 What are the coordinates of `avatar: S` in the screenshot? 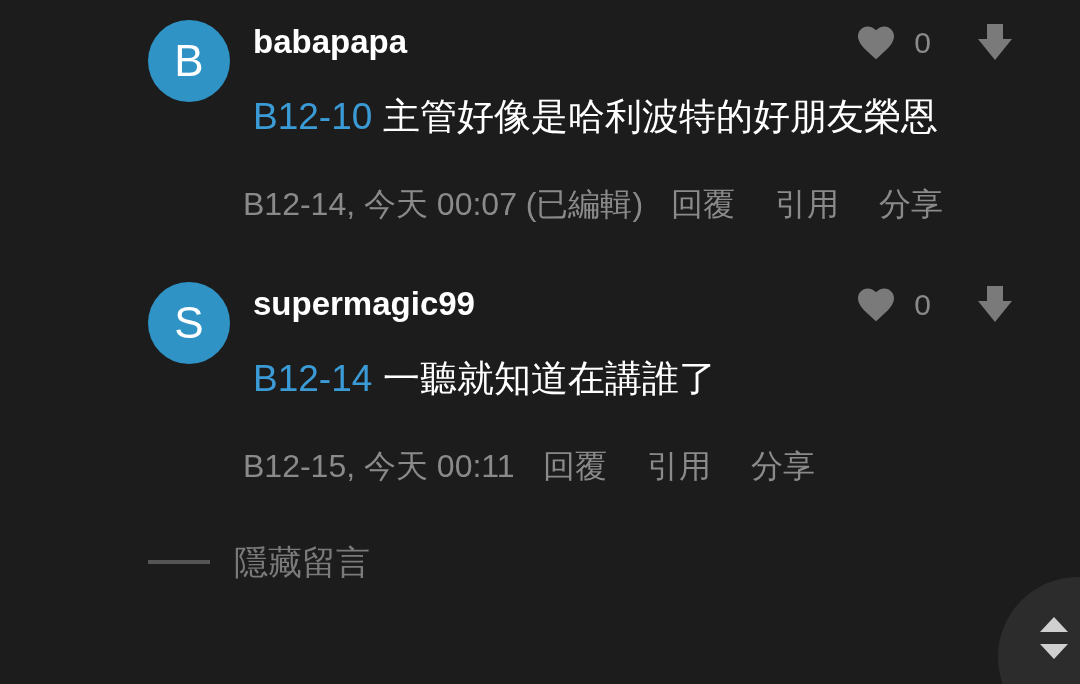 It's located at (189, 323).